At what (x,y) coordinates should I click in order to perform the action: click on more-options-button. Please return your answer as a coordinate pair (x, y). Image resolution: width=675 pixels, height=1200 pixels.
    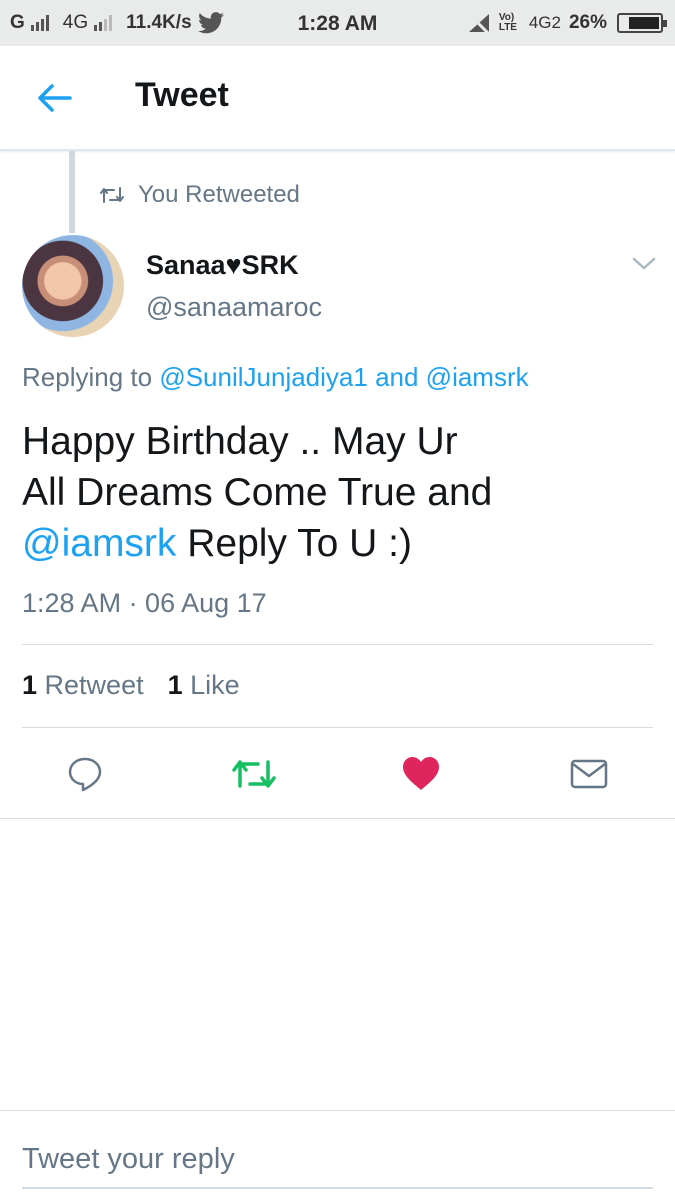
    Looking at the image, I should click on (644, 263).